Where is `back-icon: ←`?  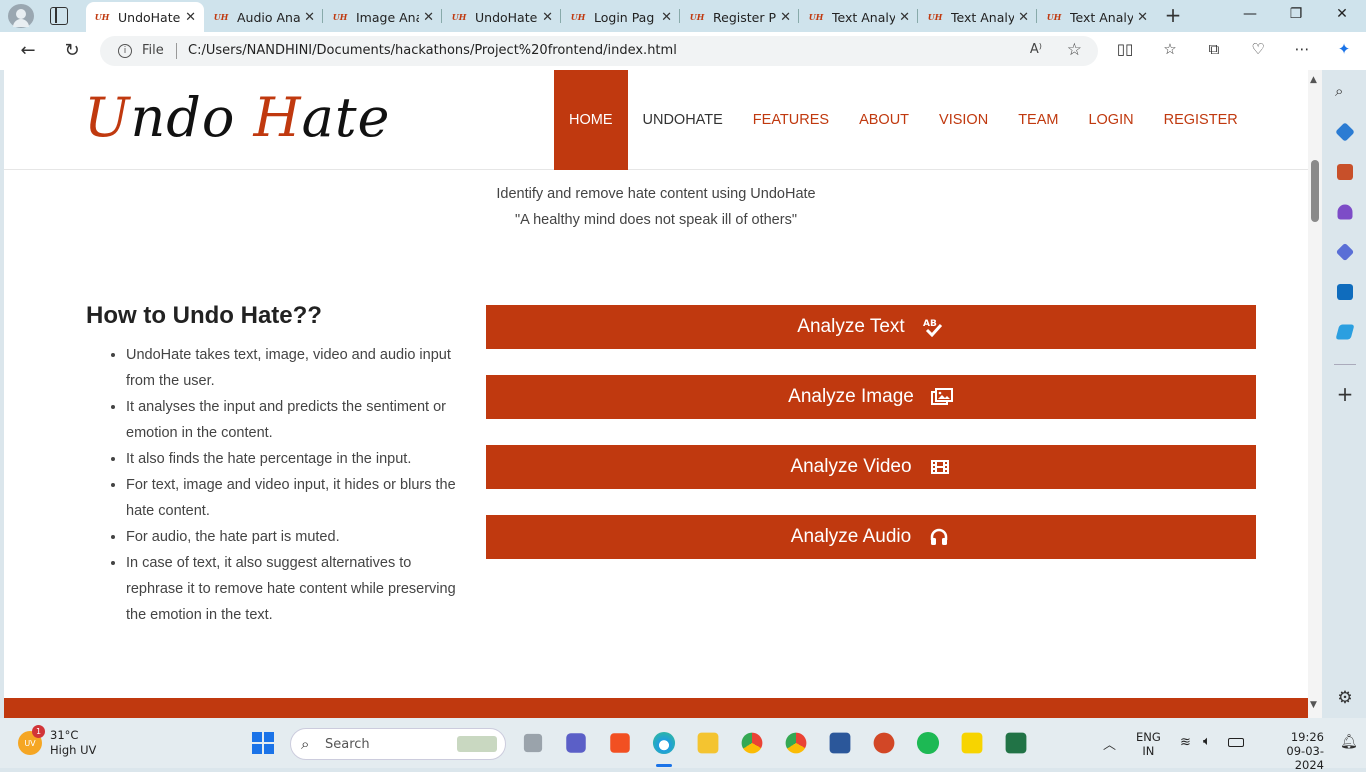
back-icon: ← is located at coordinates (28, 50).